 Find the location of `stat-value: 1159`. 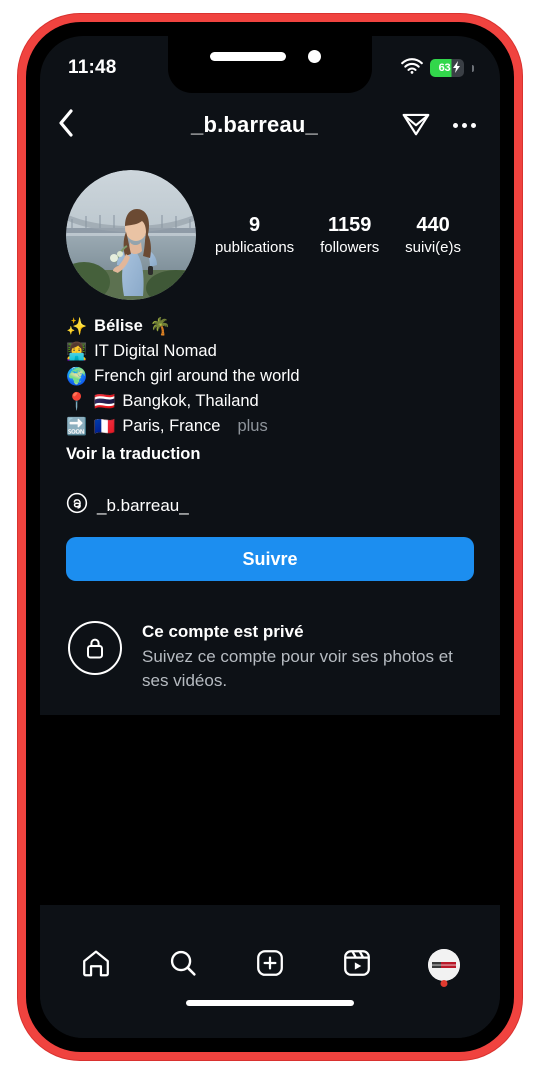

stat-value: 1159 is located at coordinates (349, 224).